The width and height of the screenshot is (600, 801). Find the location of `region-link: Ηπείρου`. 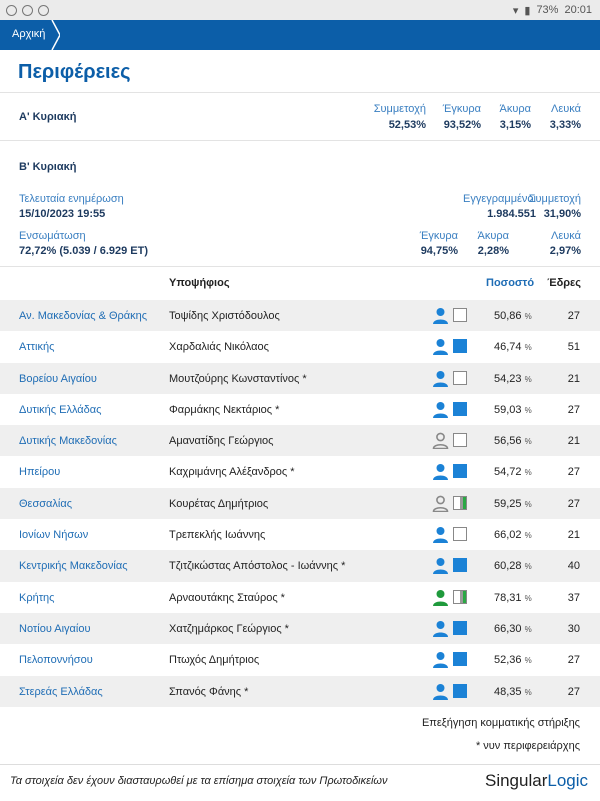

region-link: Ηπείρου is located at coordinates (39, 472).